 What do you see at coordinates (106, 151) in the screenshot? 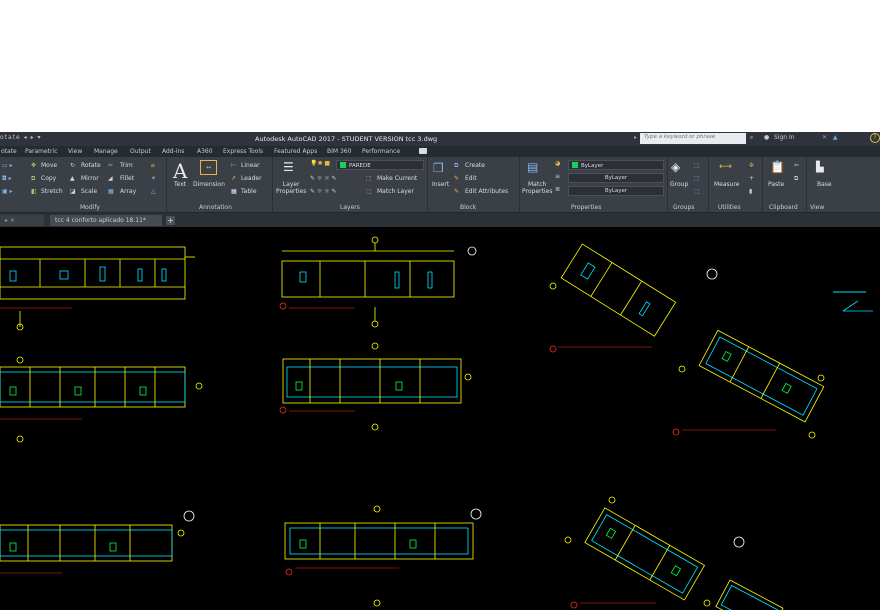
I see `tab-manage: Manage` at bounding box center [106, 151].